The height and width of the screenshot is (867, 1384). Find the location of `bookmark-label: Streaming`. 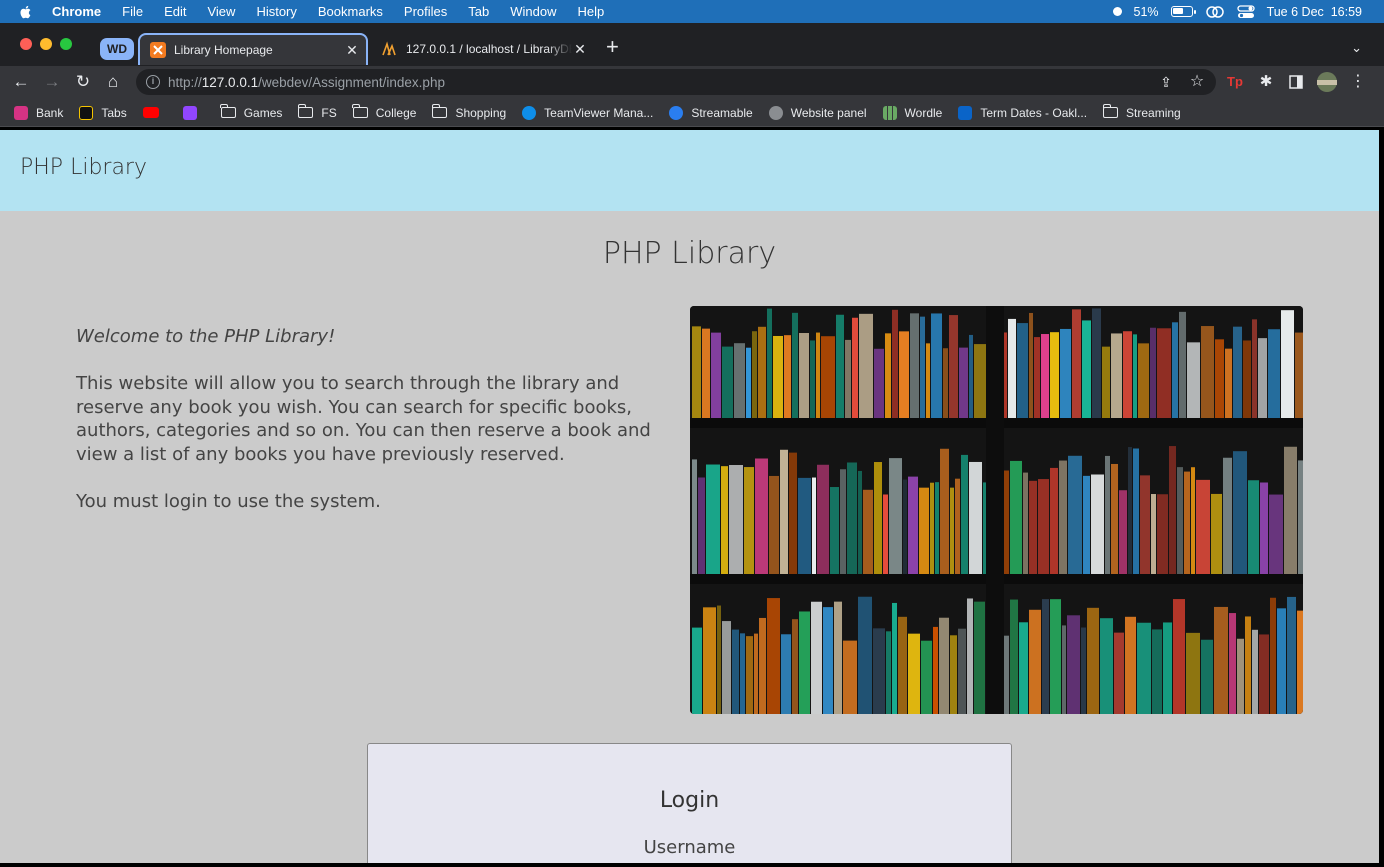

bookmark-label: Streaming is located at coordinates (1153, 112).